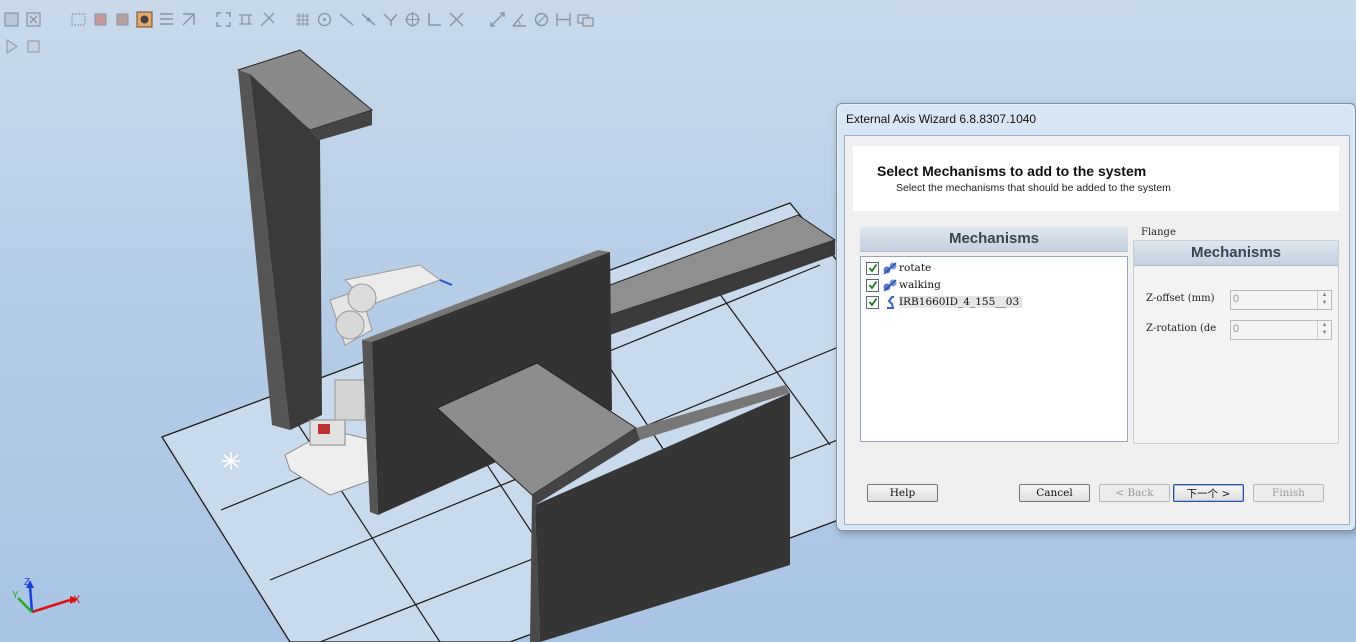 Image resolution: width=1356 pixels, height=642 pixels. Describe the element at coordinates (1208, 493) in the screenshot. I see `next-button: 下一个 >` at that location.